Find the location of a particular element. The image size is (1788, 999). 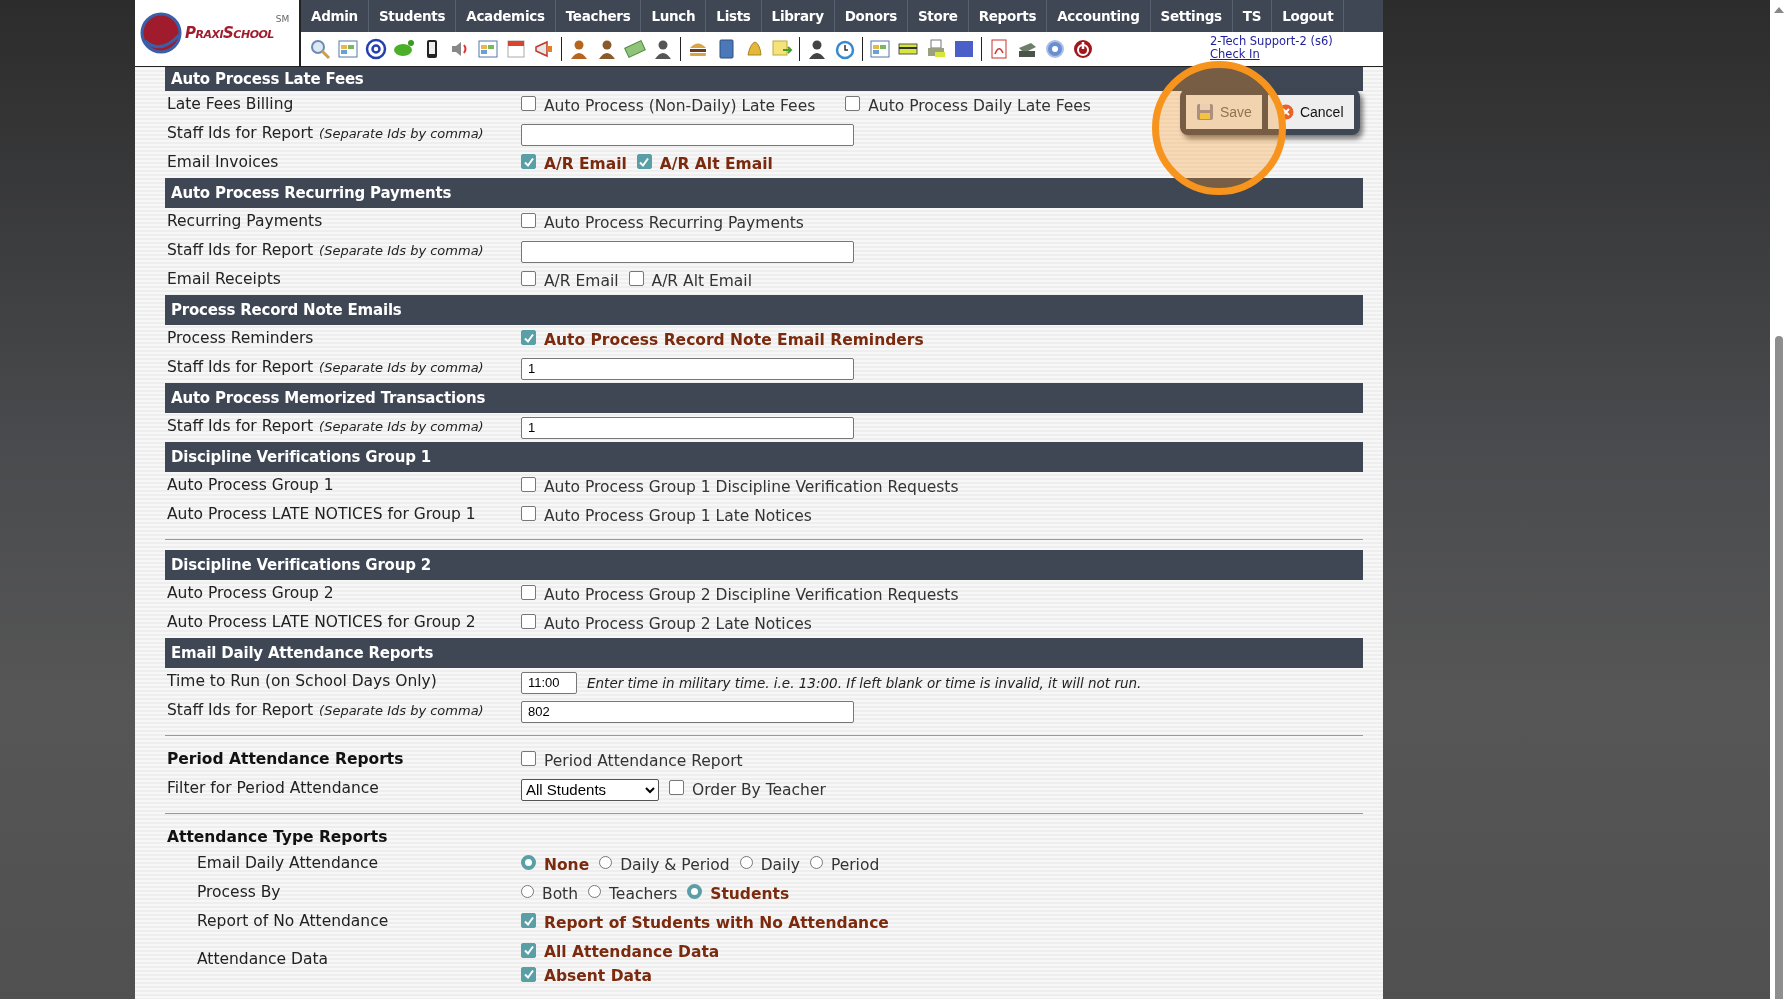

scroll-up-icon is located at coordinates (1779, 10).